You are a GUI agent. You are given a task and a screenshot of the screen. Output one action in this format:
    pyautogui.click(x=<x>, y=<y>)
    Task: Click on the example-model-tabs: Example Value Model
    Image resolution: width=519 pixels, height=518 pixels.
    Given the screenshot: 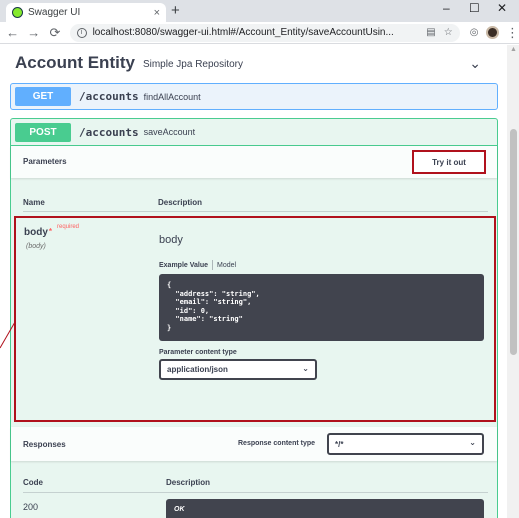 What is the action you would take?
    pyautogui.click(x=197, y=265)
    